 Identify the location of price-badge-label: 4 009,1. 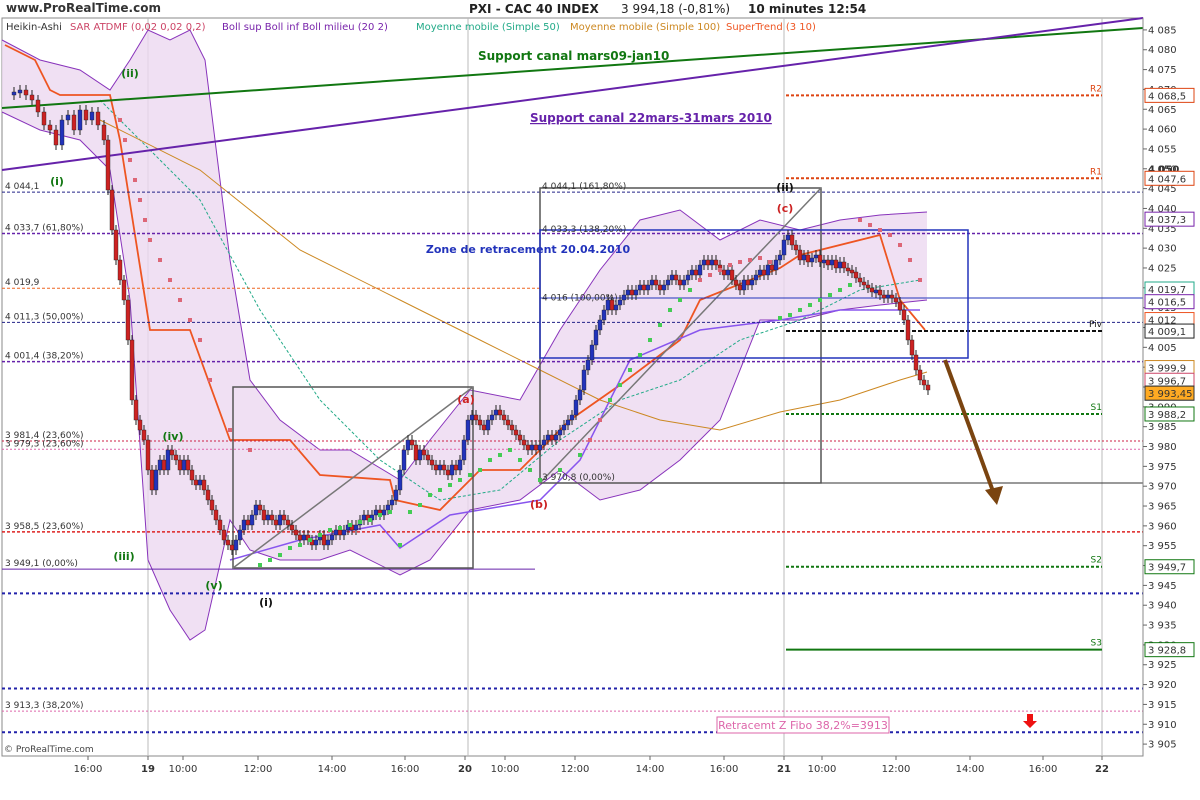
(1167, 332).